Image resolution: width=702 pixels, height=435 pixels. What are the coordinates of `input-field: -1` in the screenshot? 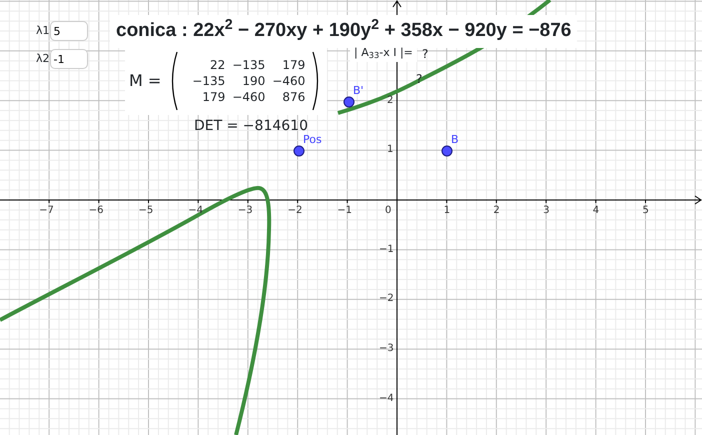 It's located at (69, 59).